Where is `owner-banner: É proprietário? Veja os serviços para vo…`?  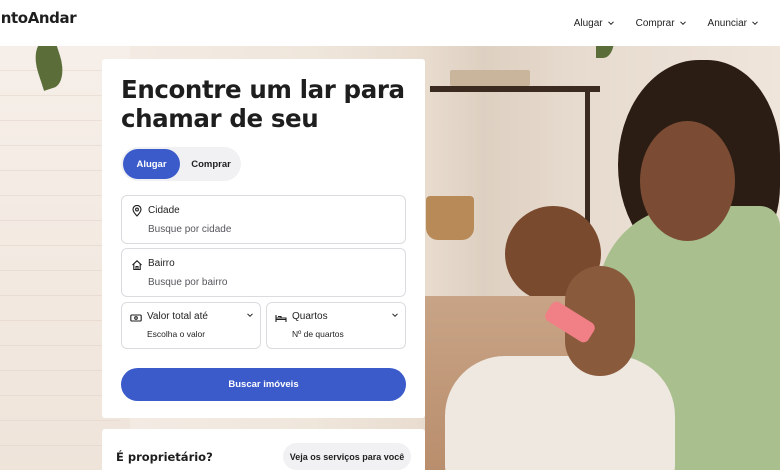
owner-banner: É proprietário? Veja os serviços para vo… is located at coordinates (263, 449).